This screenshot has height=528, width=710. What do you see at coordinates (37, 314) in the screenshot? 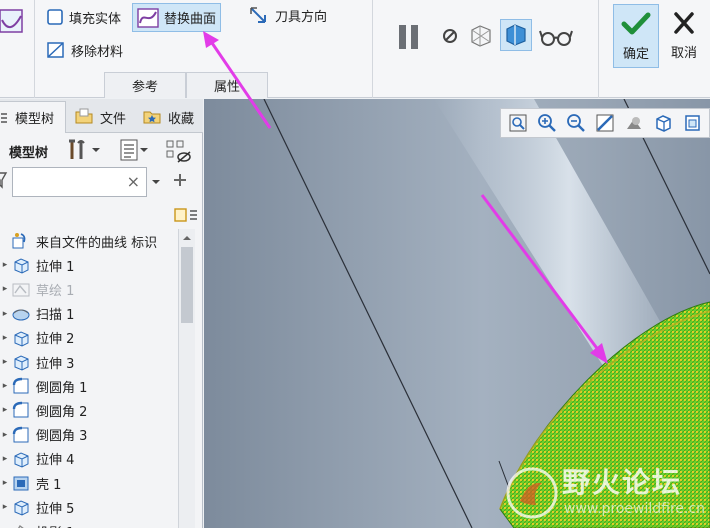
I see `tree-item: ▸ 扫描 1` at bounding box center [37, 314].